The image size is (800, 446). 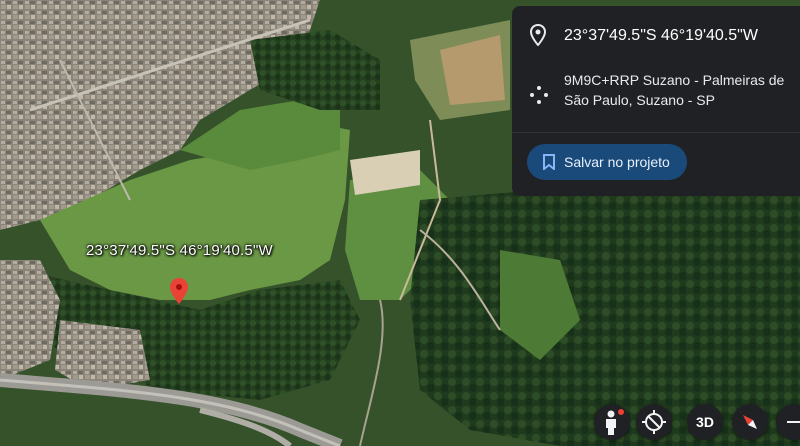 I want to click on location-pin-icon, so click(x=179, y=291).